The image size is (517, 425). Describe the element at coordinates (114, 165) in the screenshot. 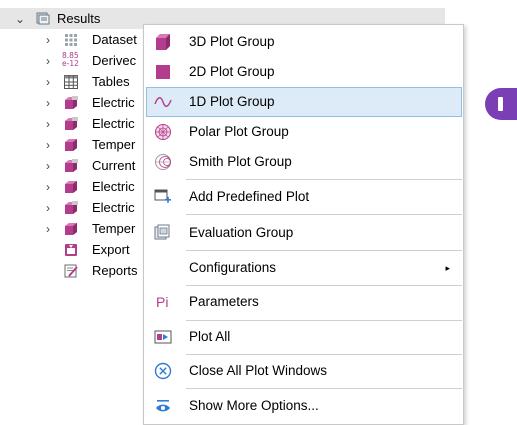

I see `tree-node-label: Current` at that location.